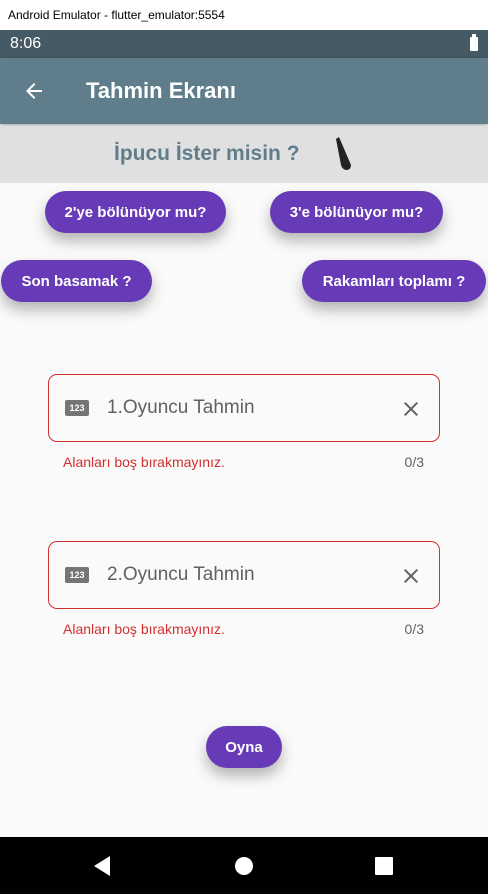 The height and width of the screenshot is (894, 488). Describe the element at coordinates (247, 408) in the screenshot. I see `player-1-guess-input` at that location.